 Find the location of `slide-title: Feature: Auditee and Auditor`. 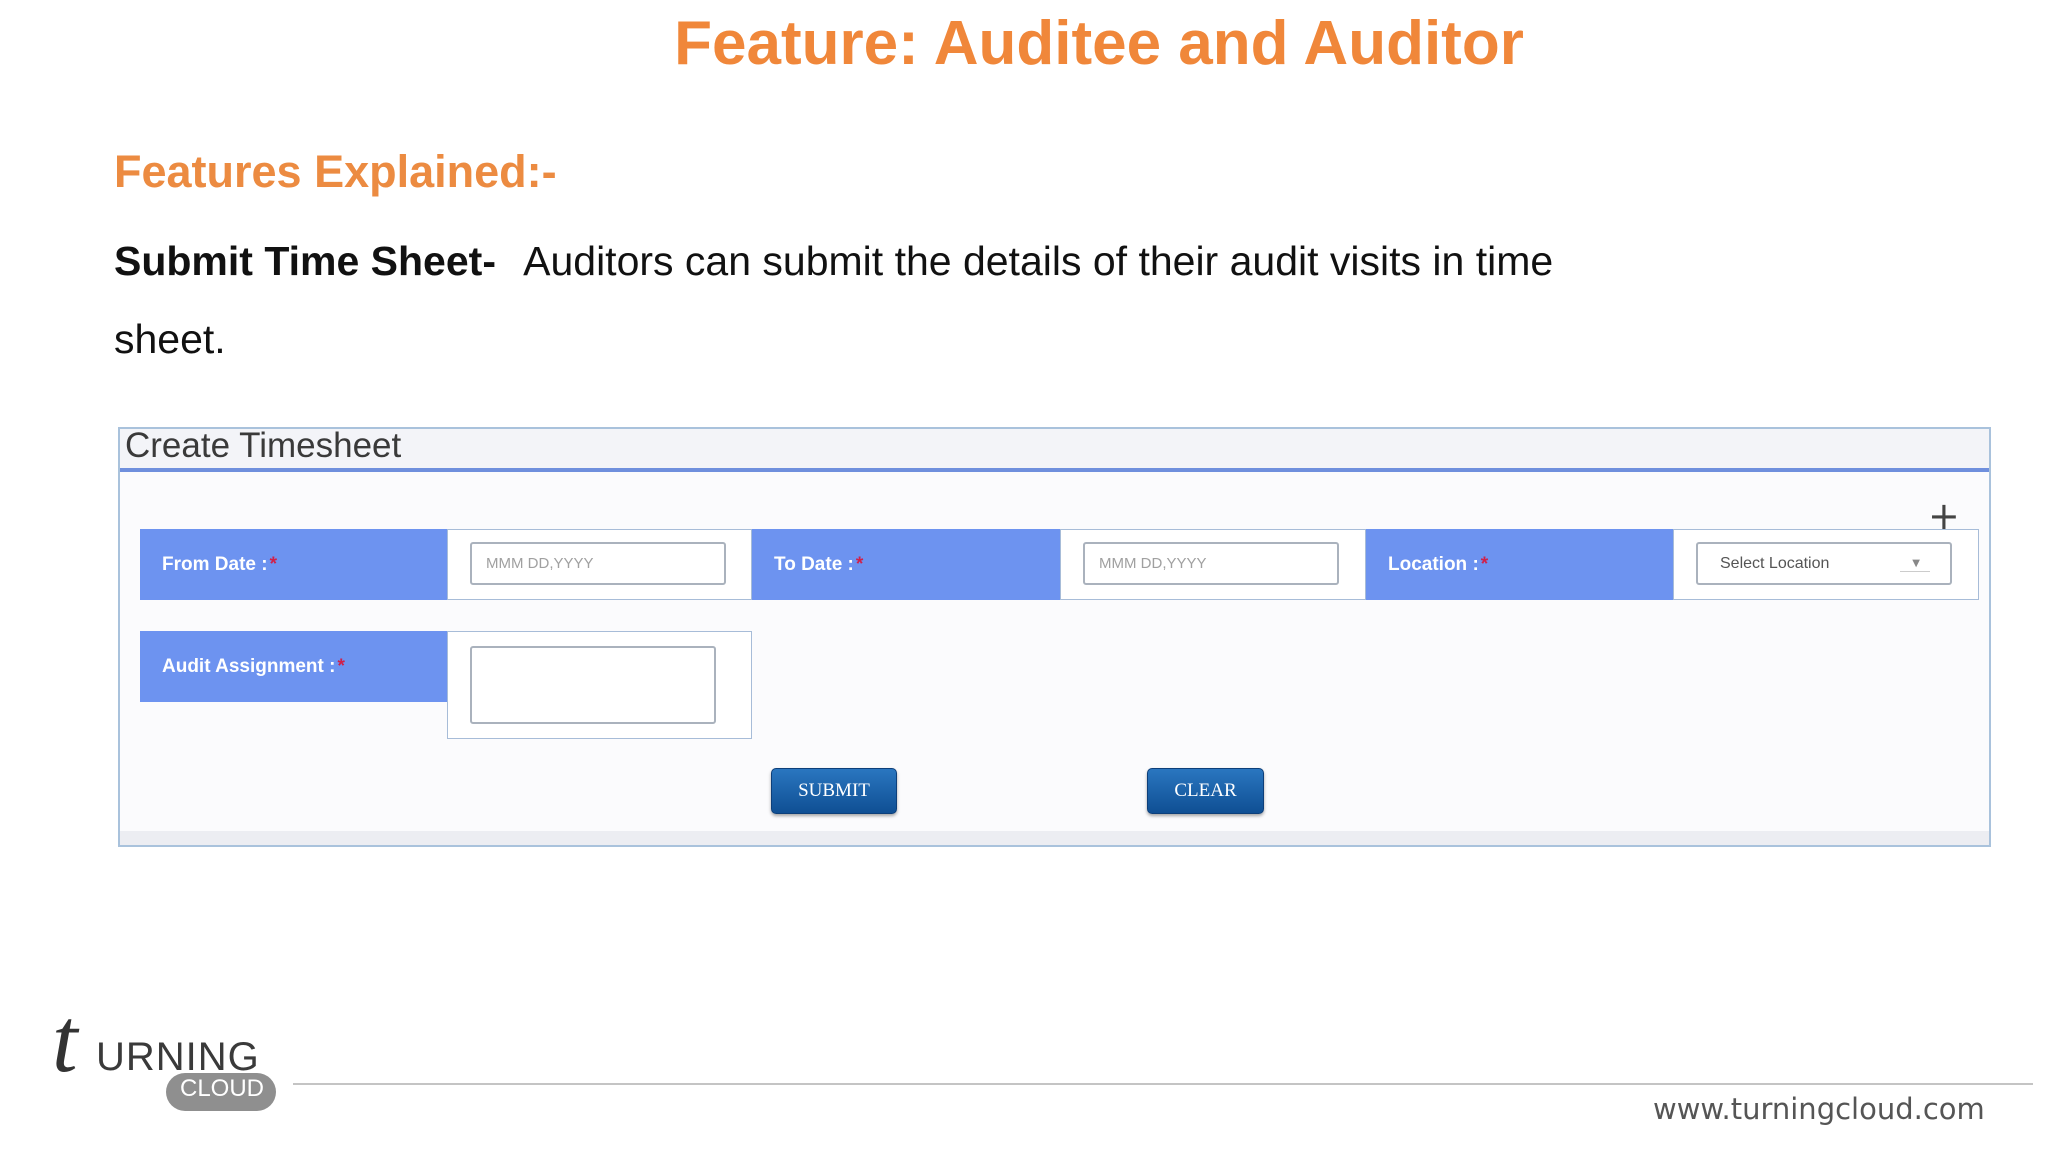

slide-title: Feature: Auditee and Auditor is located at coordinates (1099, 43).